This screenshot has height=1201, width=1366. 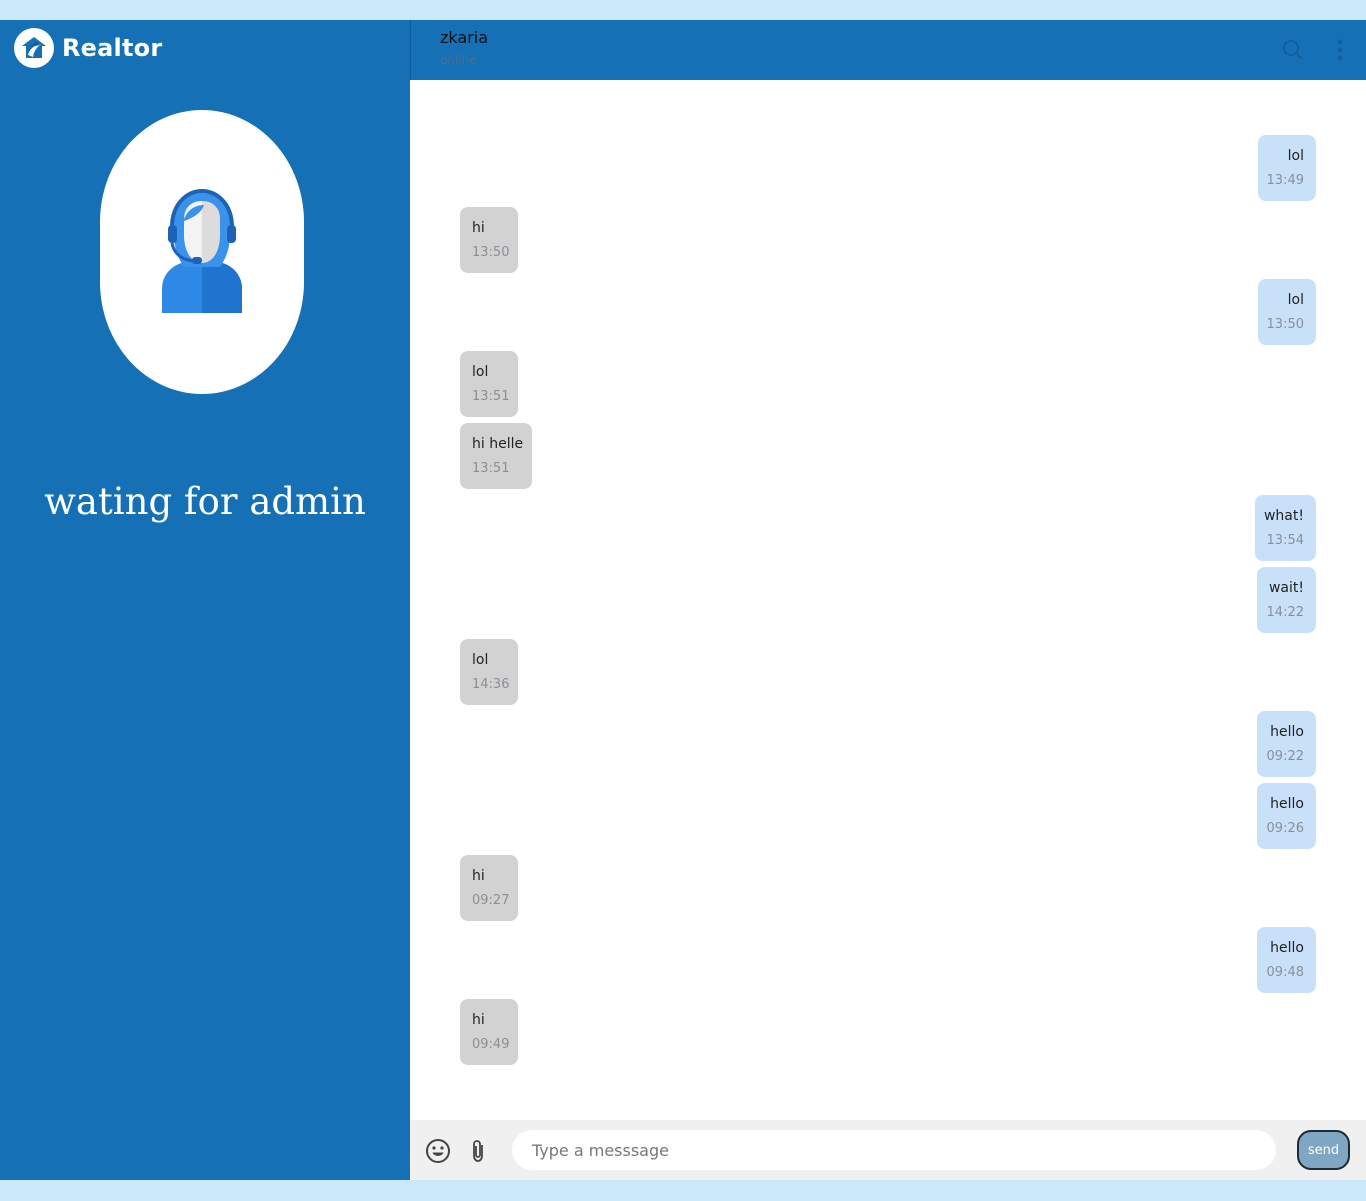 I want to click on message-time: 13:54, so click(x=1285, y=540).